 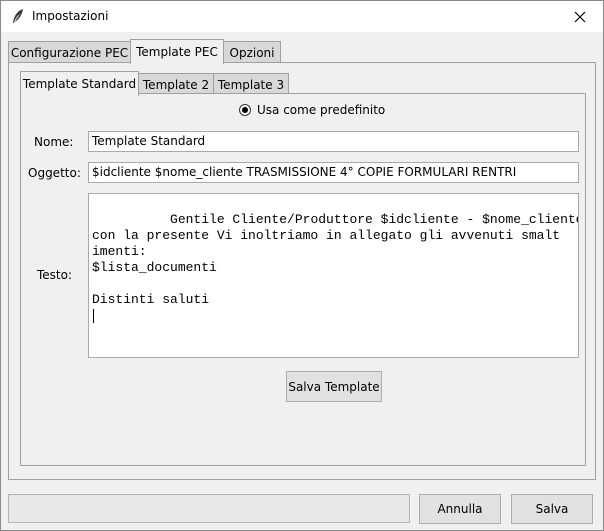 I want to click on subject-label: Oggetto:, so click(x=54, y=173).